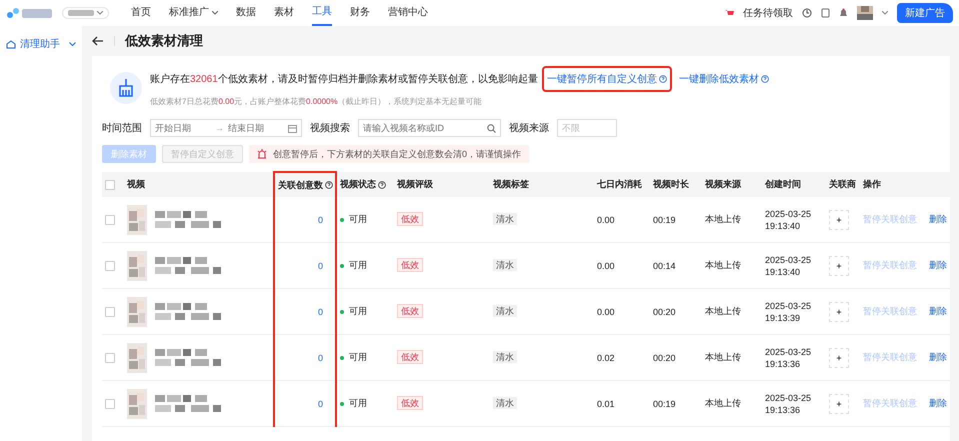  What do you see at coordinates (601, 79) in the screenshot?
I see `notice-link: 一键暂停所有自定义创意` at bounding box center [601, 79].